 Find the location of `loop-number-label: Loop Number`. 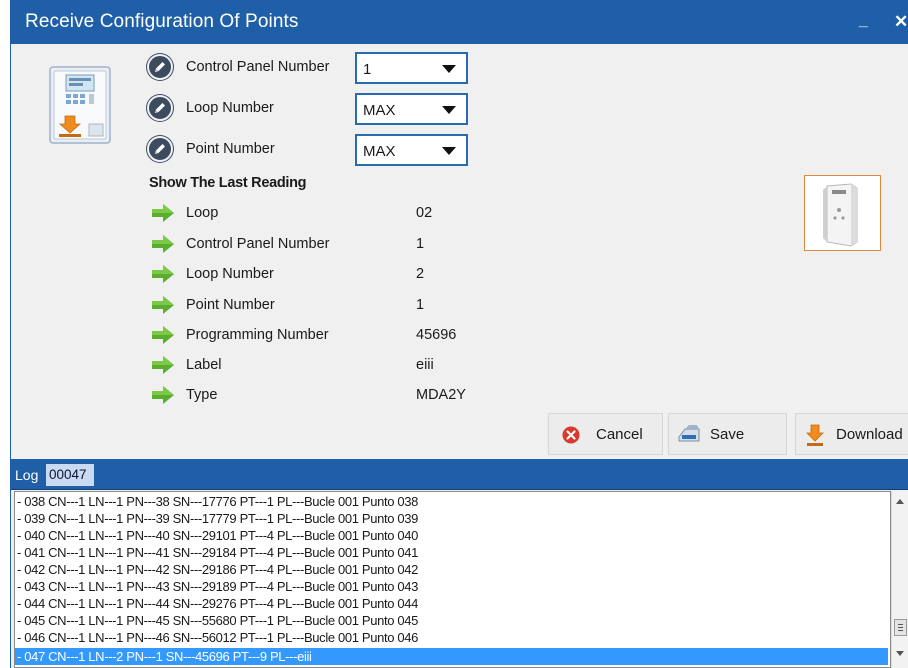

loop-number-label: Loop Number is located at coordinates (230, 108).